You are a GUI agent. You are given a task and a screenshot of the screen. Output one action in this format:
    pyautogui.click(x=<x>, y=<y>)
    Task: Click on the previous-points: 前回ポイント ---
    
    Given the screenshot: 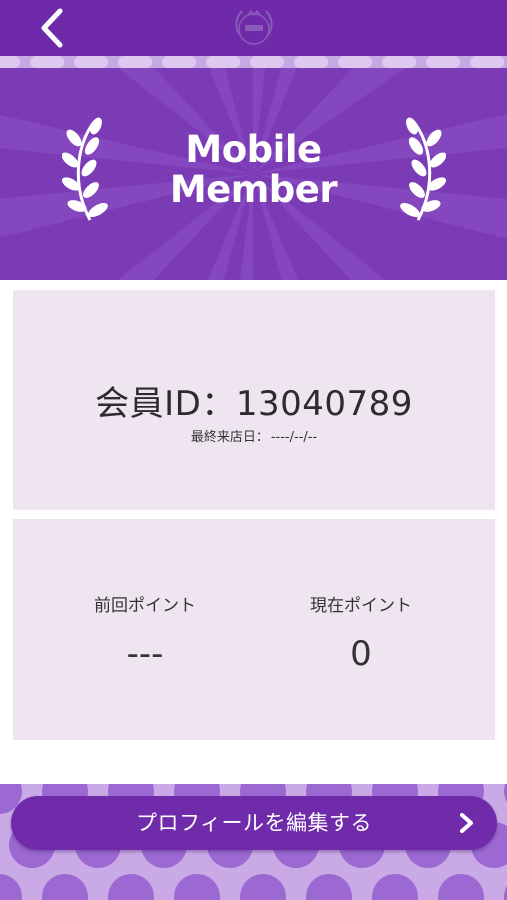 What is the action you would take?
    pyautogui.click(x=145, y=632)
    